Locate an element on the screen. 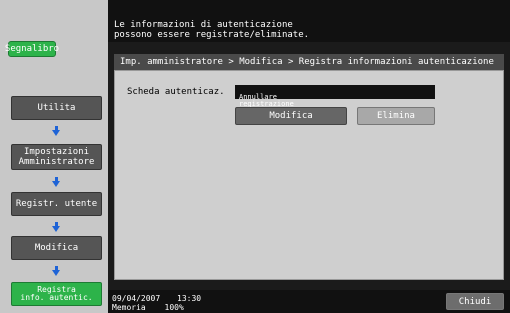 The width and height of the screenshot is (510, 313). memory-label: Memoria is located at coordinates (129, 307).